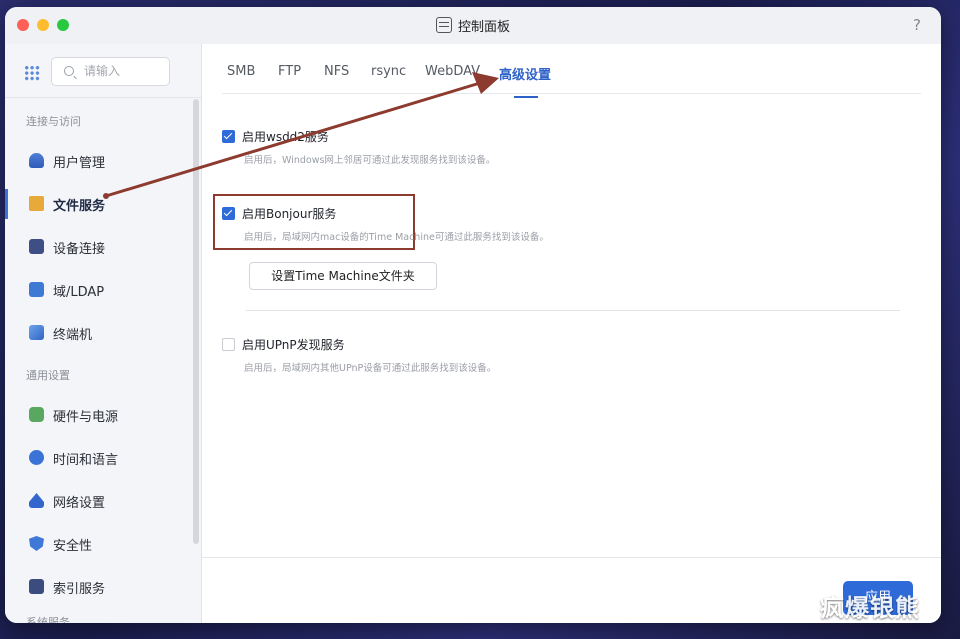  What do you see at coordinates (36, 414) in the screenshot?
I see `power-icon` at bounding box center [36, 414].